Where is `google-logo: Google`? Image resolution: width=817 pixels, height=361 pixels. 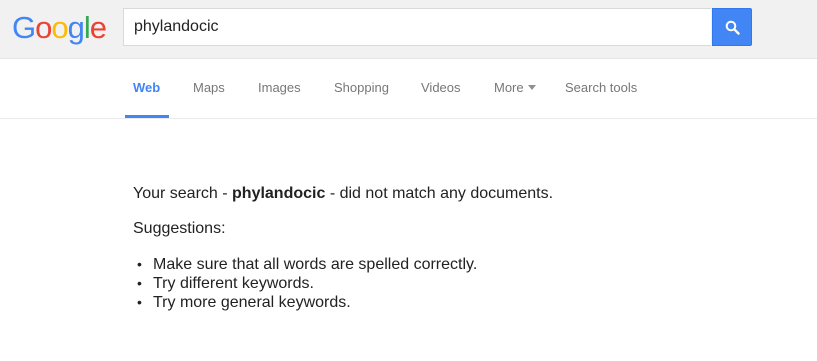 google-logo: Google is located at coordinates (59, 27).